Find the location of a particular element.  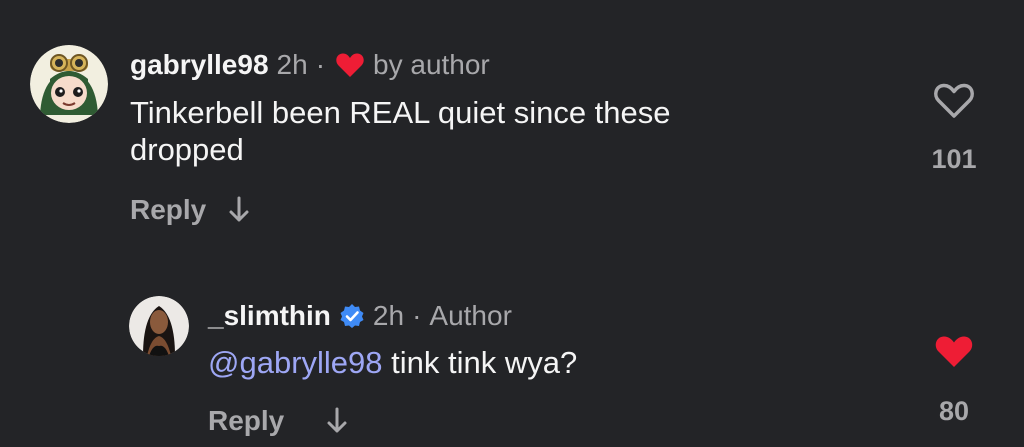

heart-filled-icon is located at coordinates (954, 351).